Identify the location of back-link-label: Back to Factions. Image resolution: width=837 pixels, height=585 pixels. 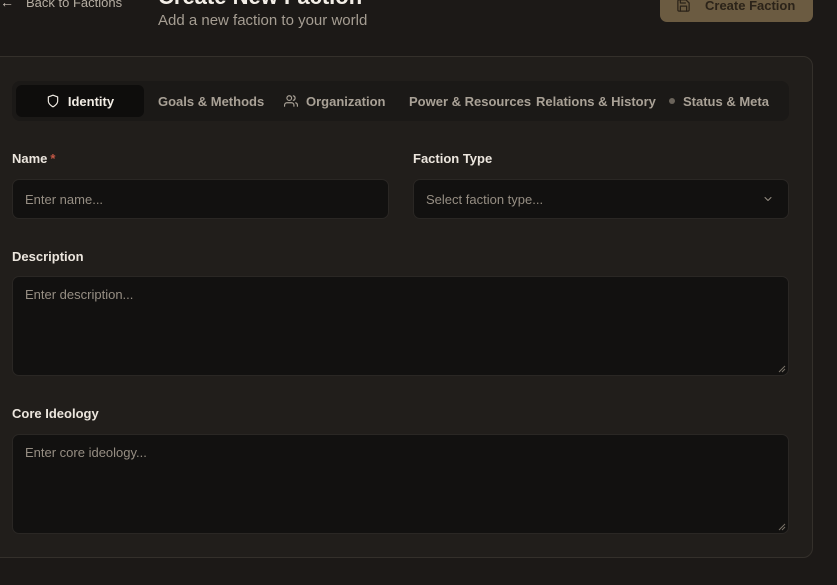
(74, 5).